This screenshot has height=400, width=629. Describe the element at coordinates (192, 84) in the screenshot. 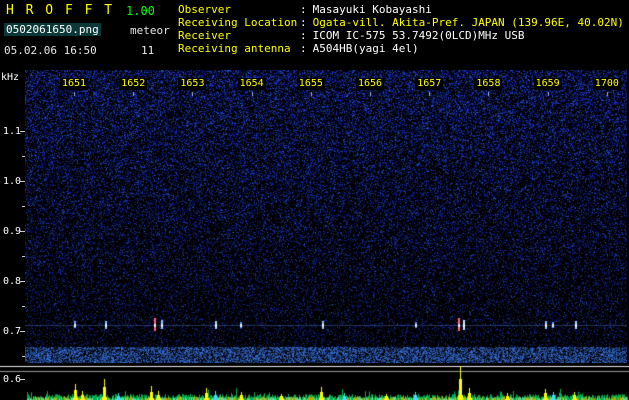

I see `time-label: 1653` at that location.